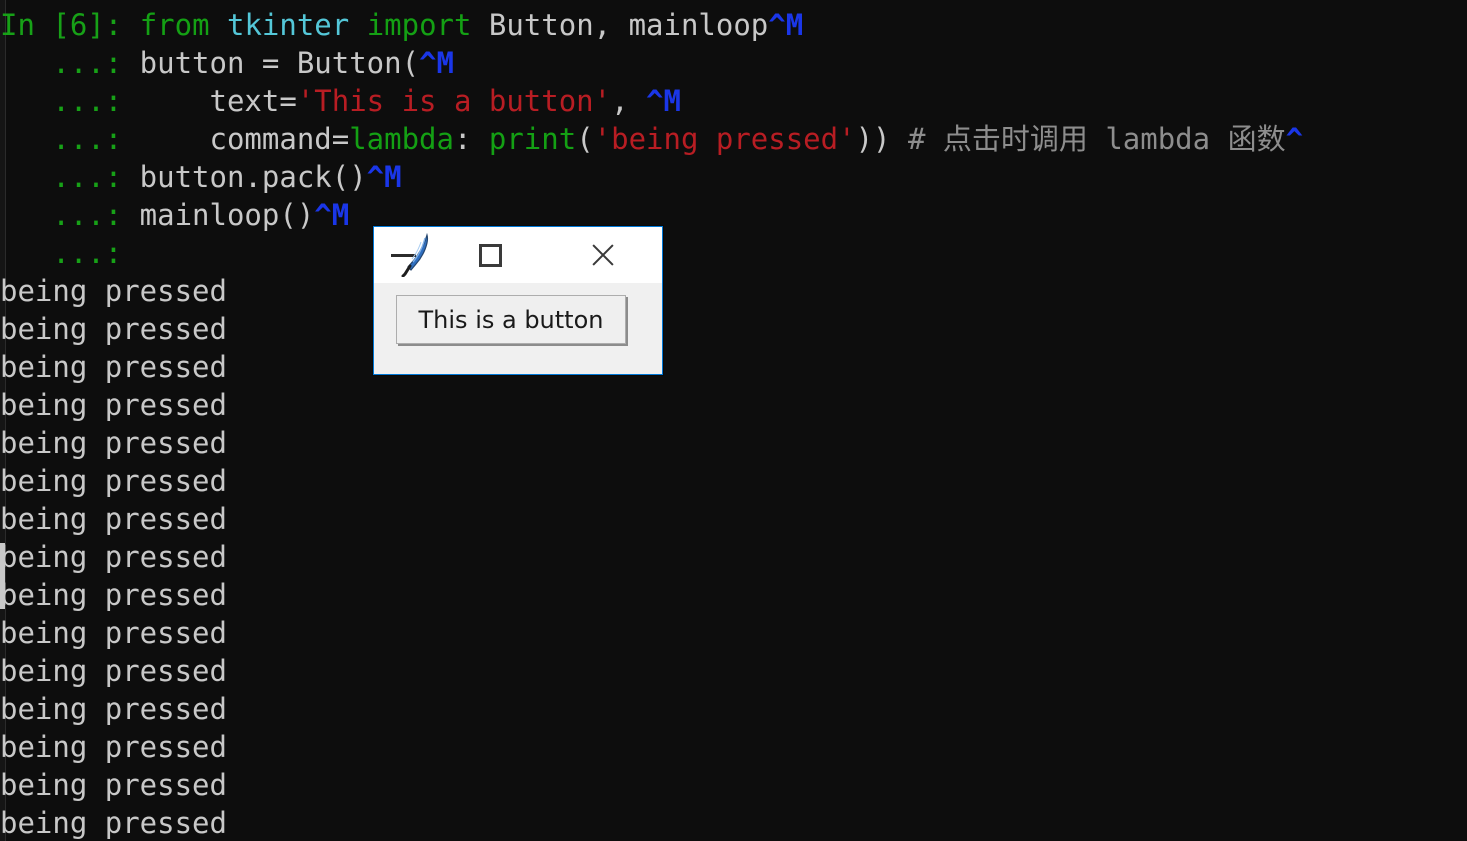  Describe the element at coordinates (733, 215) in the screenshot. I see `terminal-code-line: ...: mainloop()^M` at that location.